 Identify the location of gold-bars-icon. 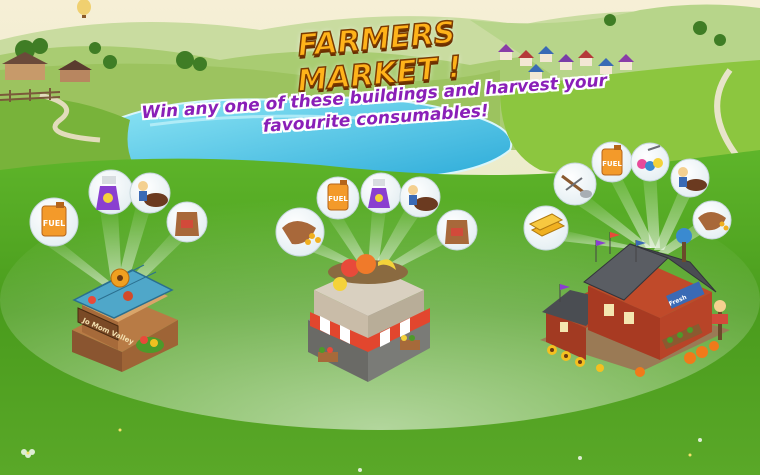
(546, 228).